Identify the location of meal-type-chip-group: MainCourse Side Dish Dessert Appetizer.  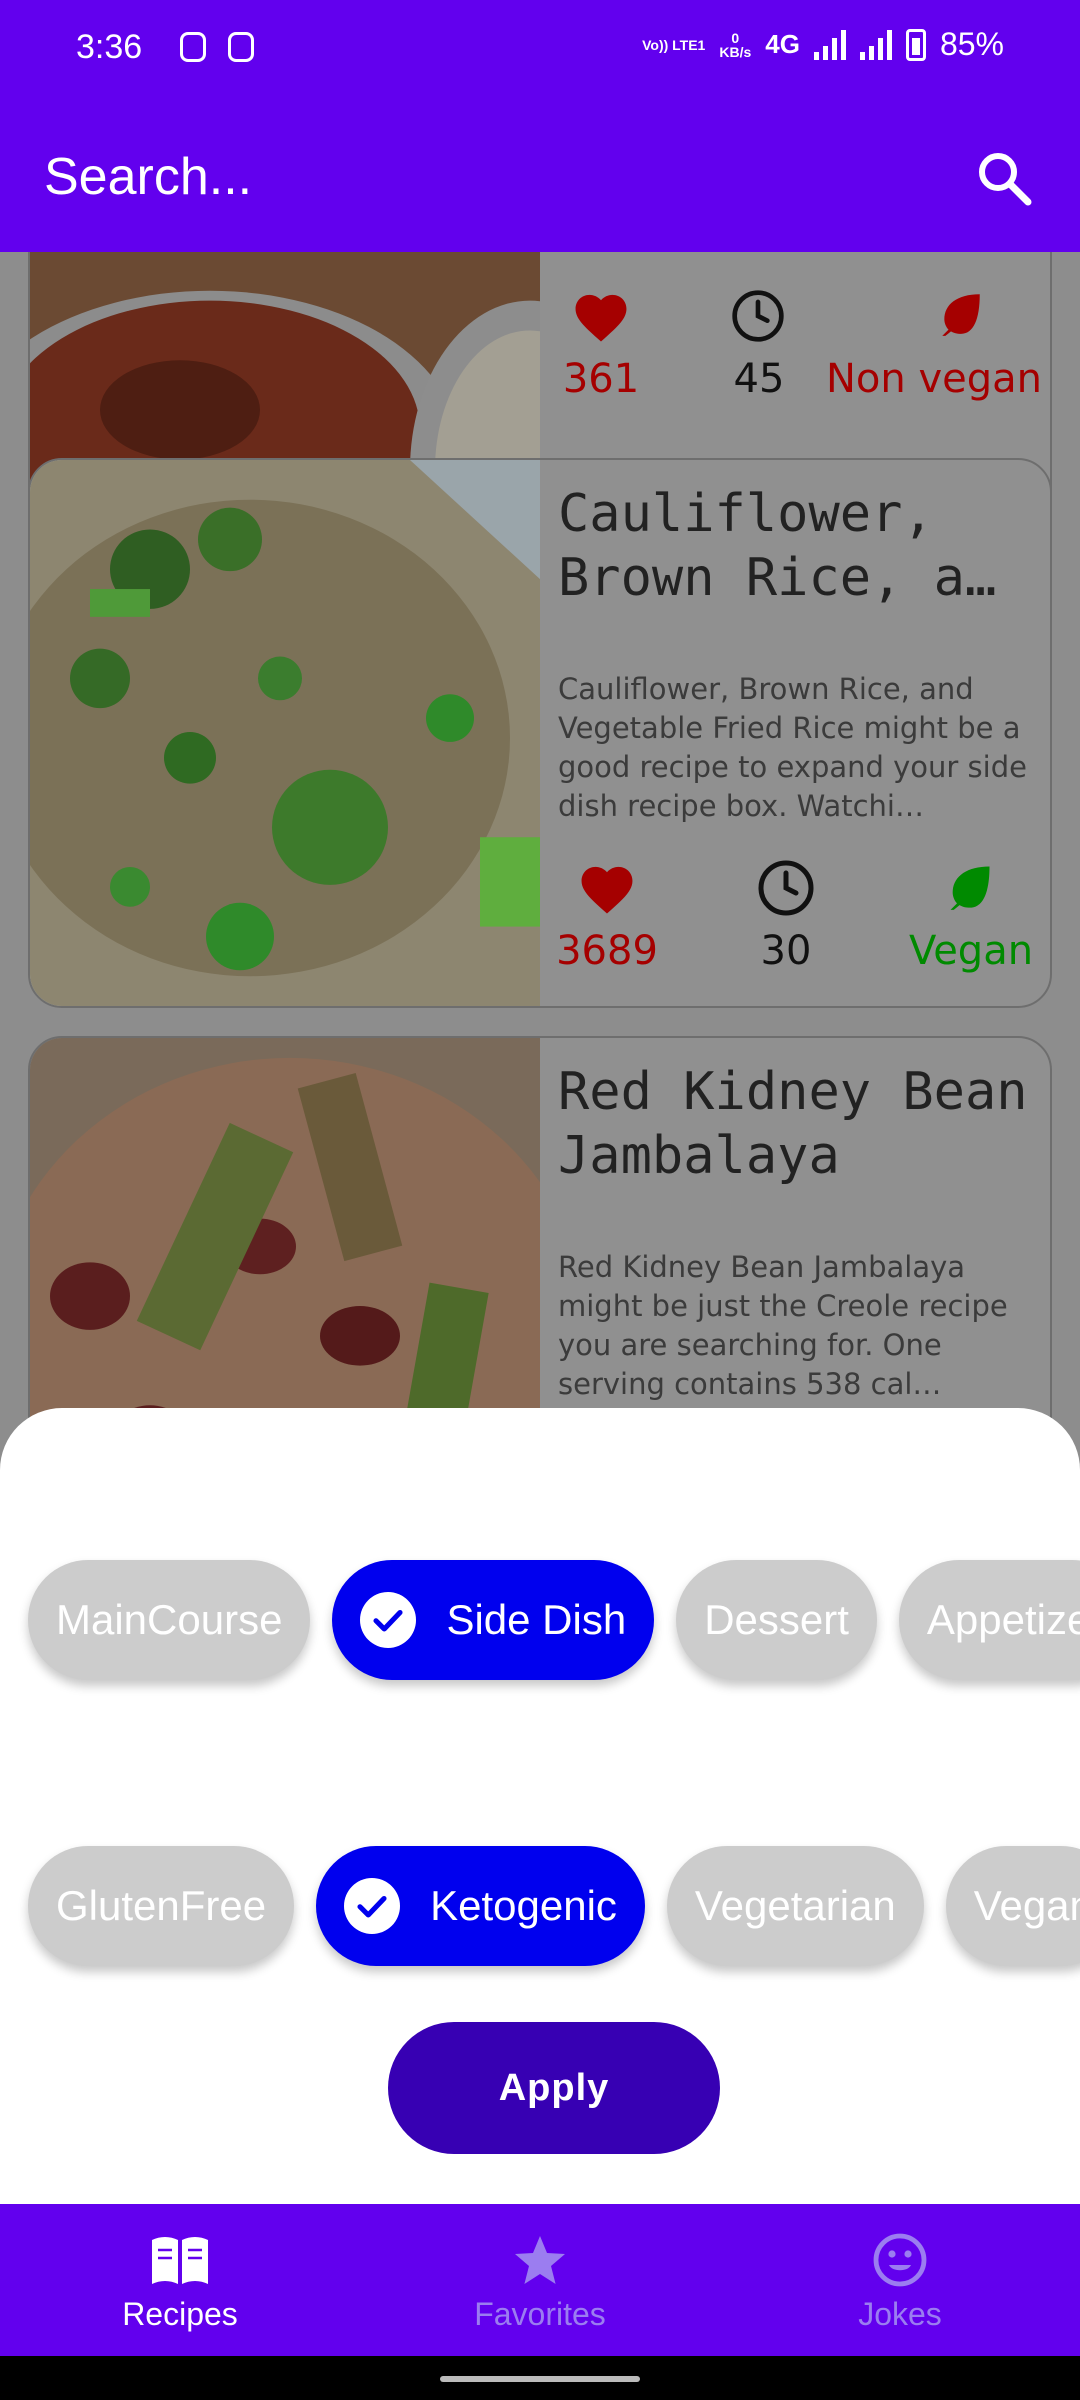
(554, 1622).